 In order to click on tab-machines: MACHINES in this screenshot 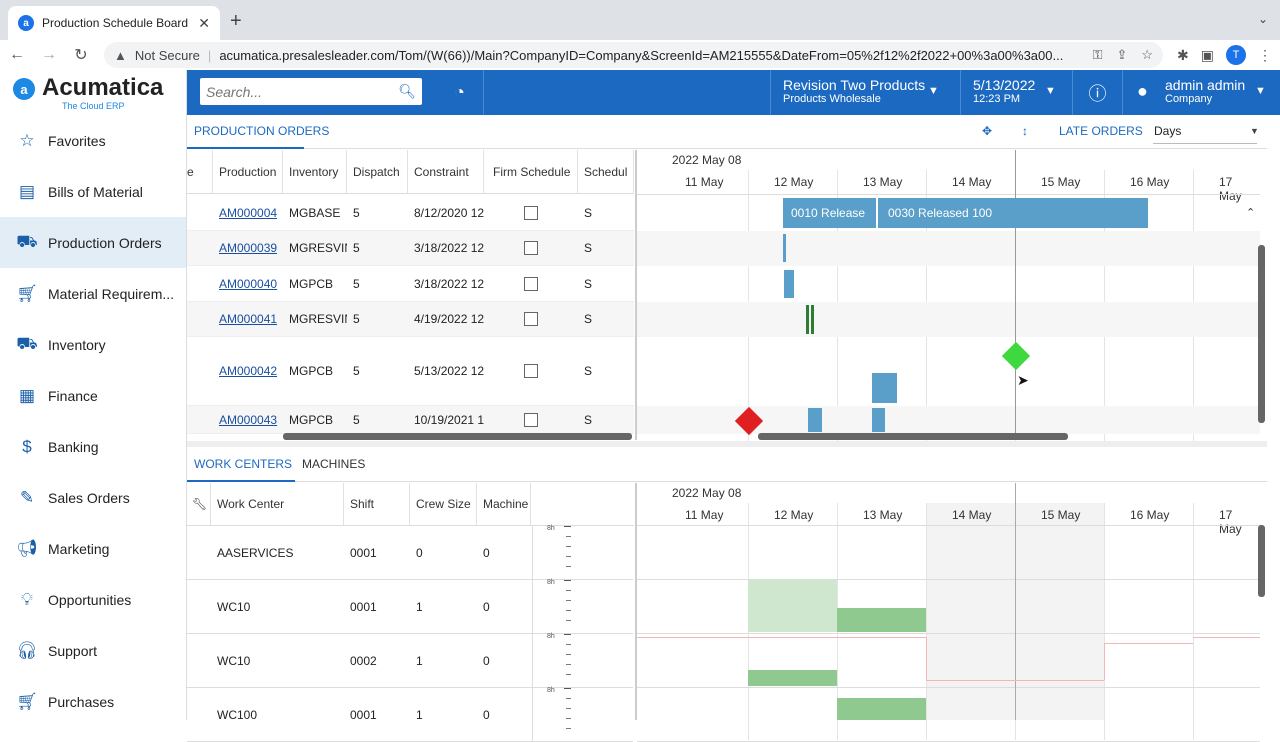, I will do `click(333, 464)`.